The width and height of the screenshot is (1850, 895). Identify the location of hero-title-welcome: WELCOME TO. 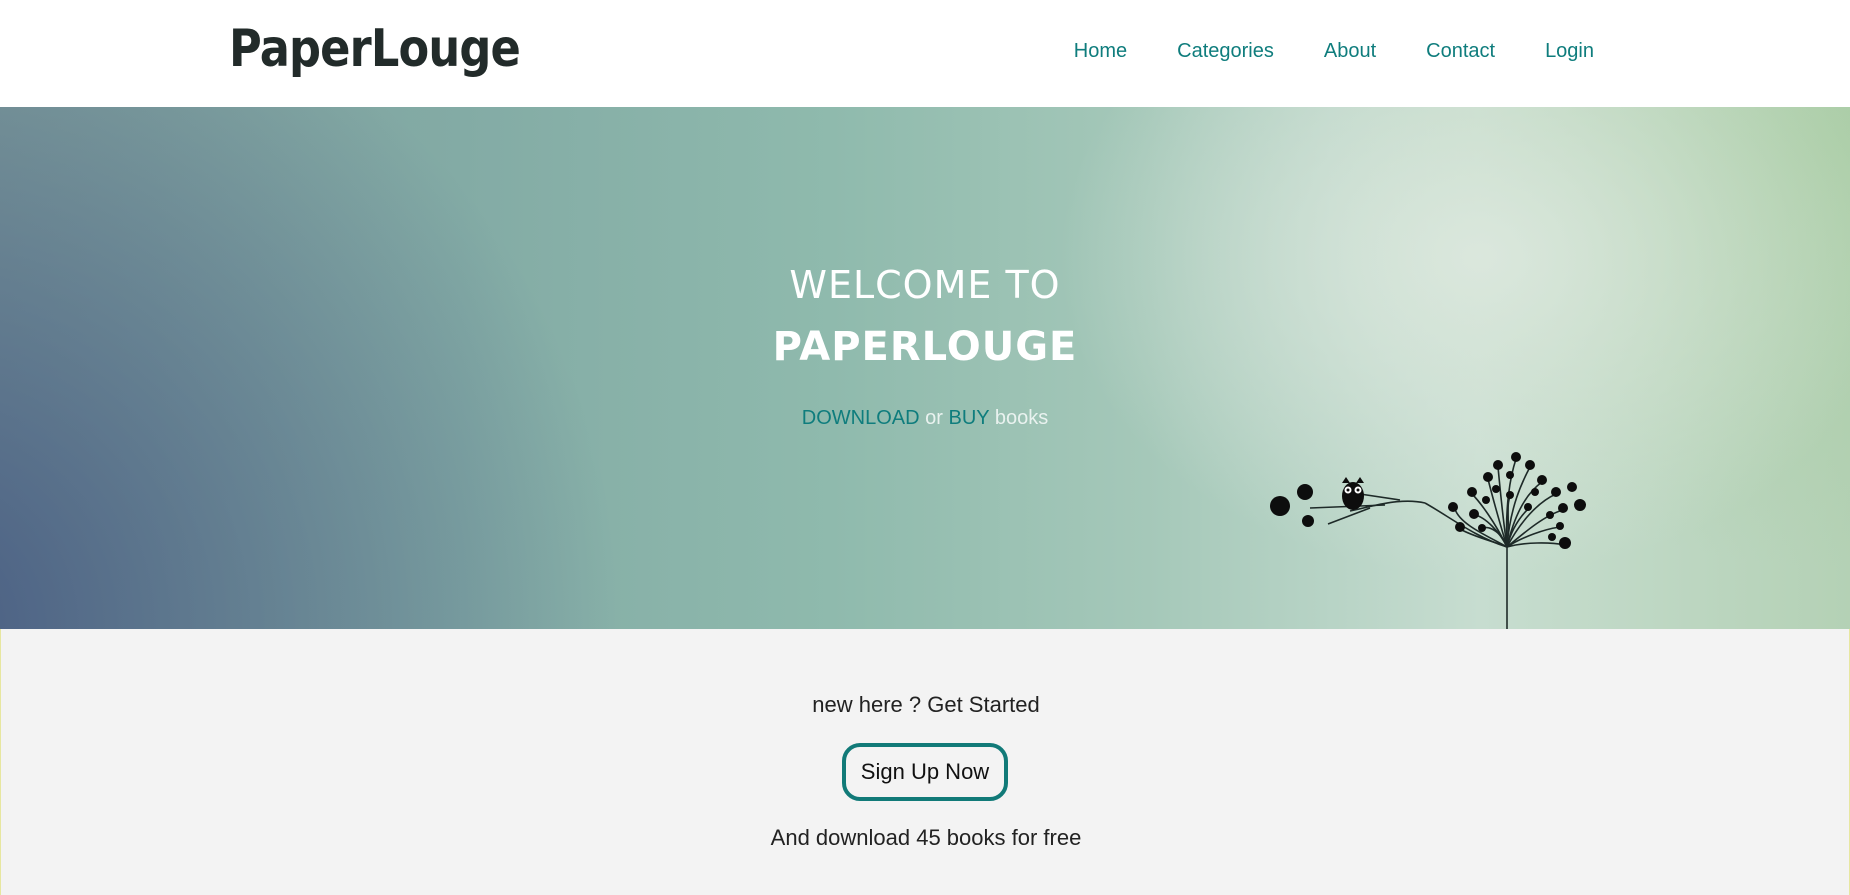
(925, 285).